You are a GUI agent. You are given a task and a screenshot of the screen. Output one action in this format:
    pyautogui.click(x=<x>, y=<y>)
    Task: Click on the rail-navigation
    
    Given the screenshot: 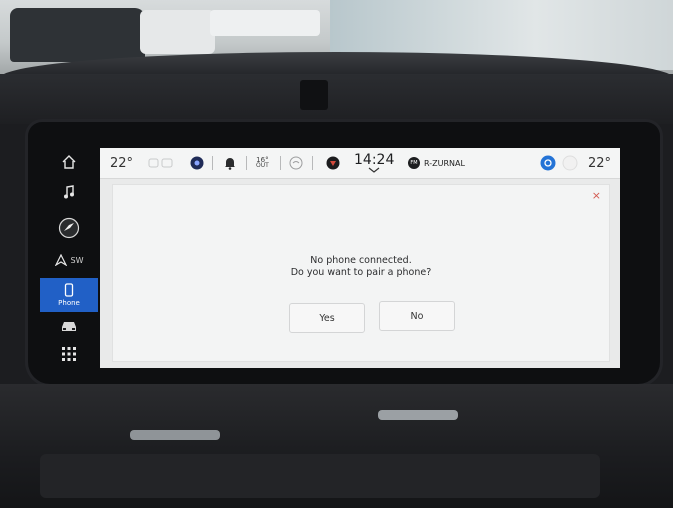 What is the action you would take?
    pyautogui.click(x=69, y=228)
    